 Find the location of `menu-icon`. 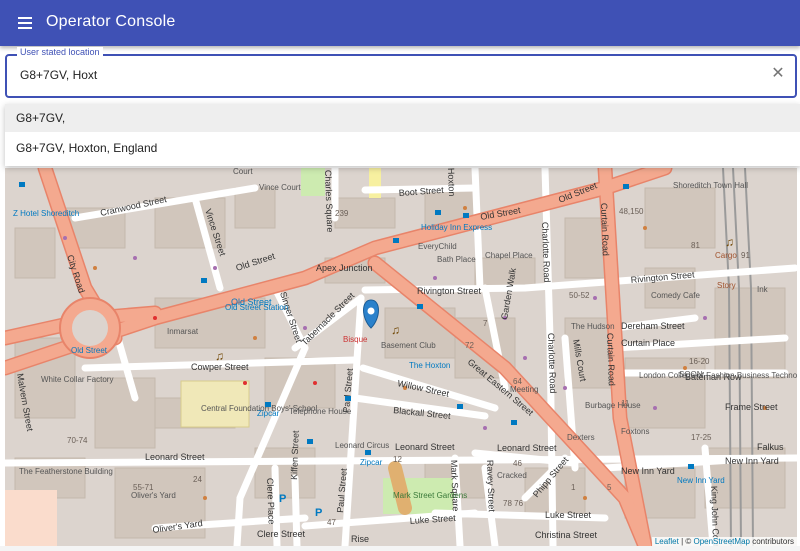

menu-icon is located at coordinates (28, 23).